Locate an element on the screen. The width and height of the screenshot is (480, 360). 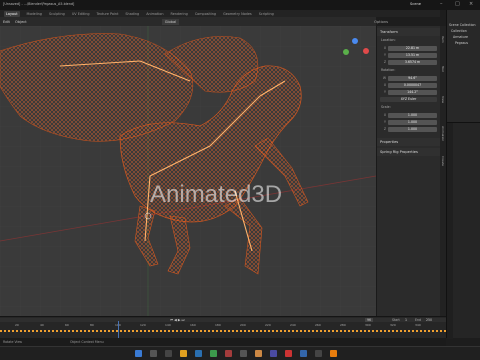
timeline-tick-label: 260 is located at coordinates (318, 325).